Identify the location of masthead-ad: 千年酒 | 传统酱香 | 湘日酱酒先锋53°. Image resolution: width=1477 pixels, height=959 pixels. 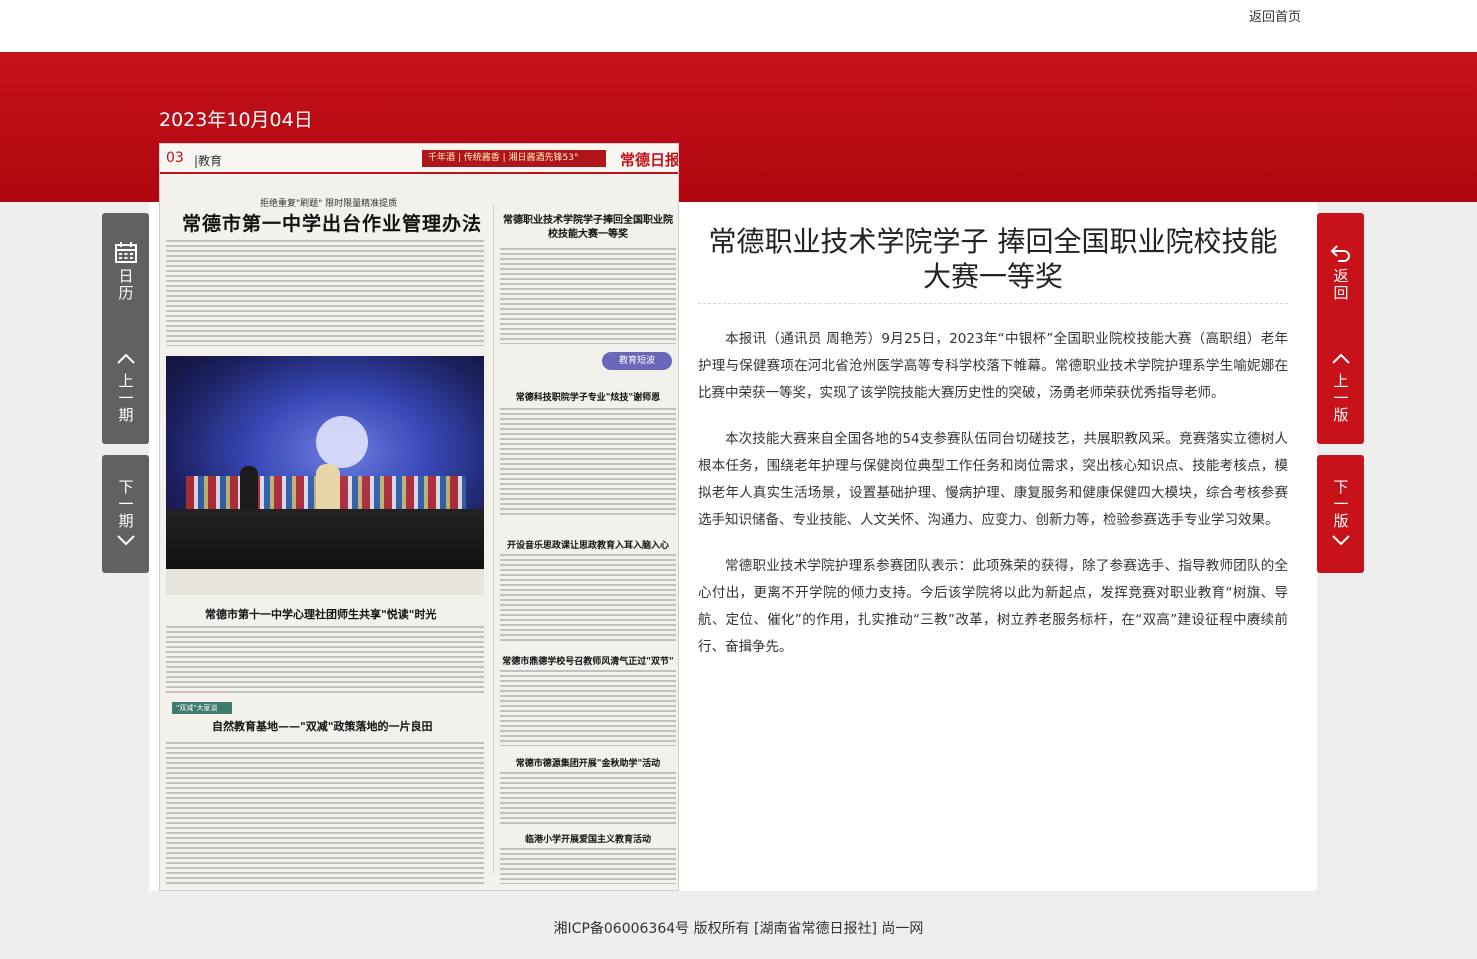
(514, 158).